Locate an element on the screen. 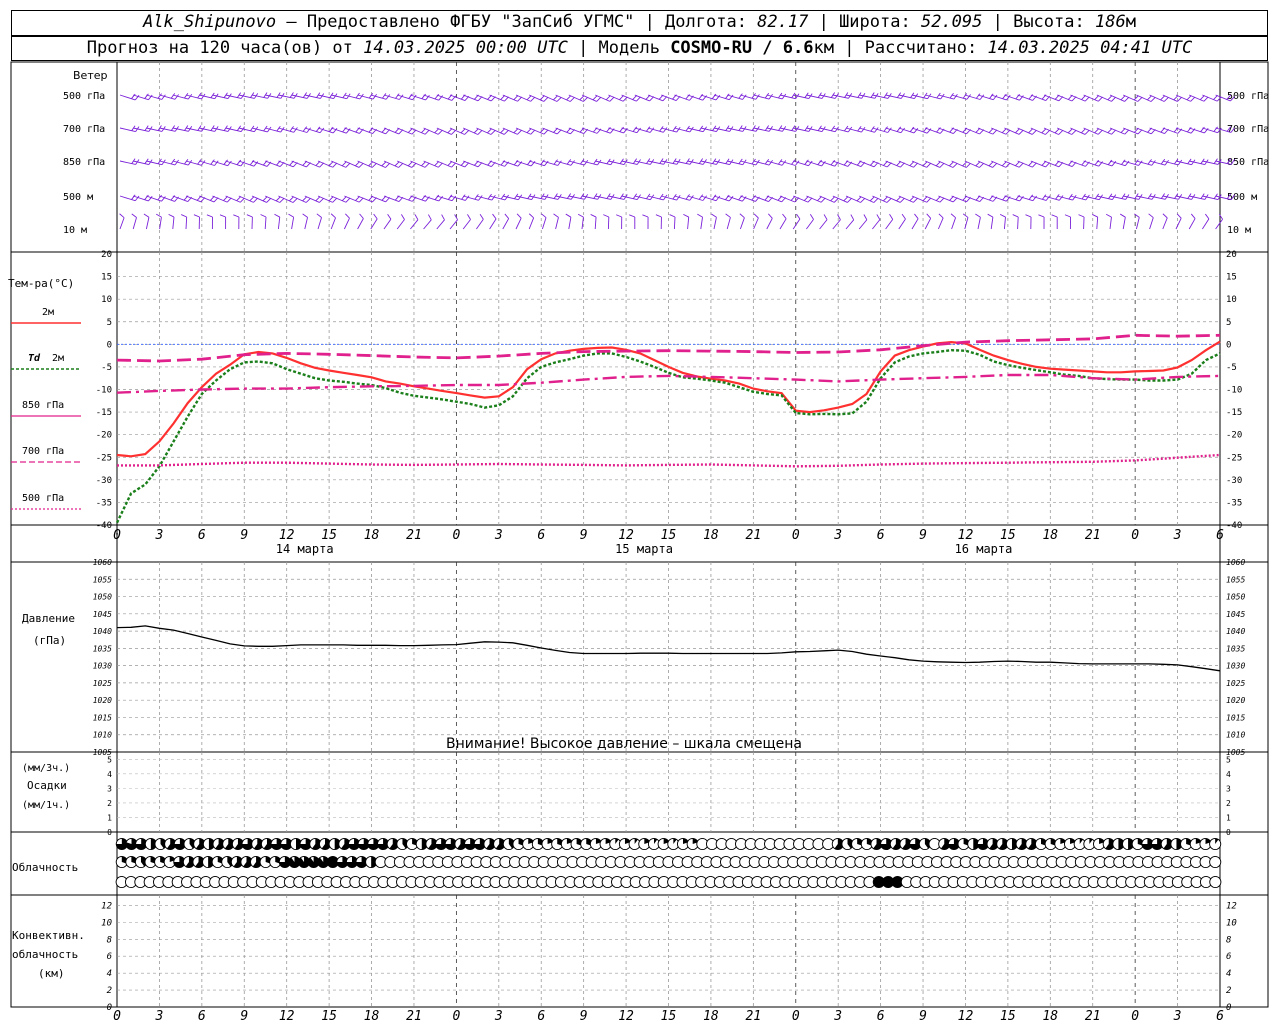  temp-tick-left: -30 is located at coordinates (104, 481).